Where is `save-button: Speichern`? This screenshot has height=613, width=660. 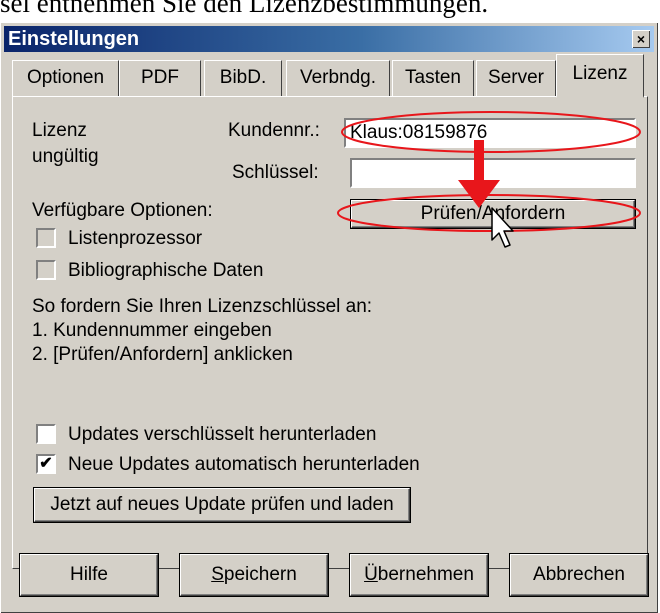 save-button: Speichern is located at coordinates (254, 575).